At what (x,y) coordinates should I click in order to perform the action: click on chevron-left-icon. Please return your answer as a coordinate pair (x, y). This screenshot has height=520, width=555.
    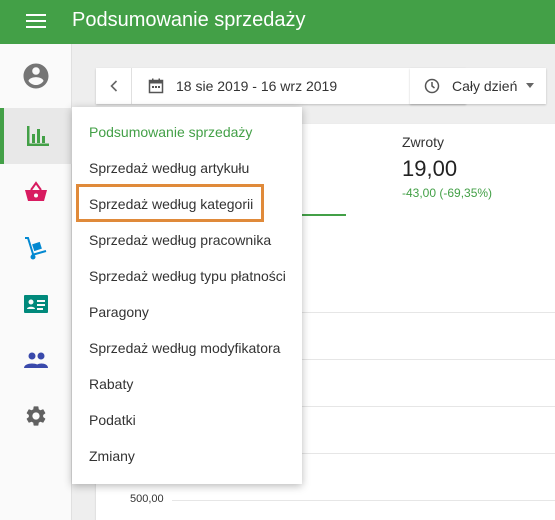
    Looking at the image, I should click on (113, 86).